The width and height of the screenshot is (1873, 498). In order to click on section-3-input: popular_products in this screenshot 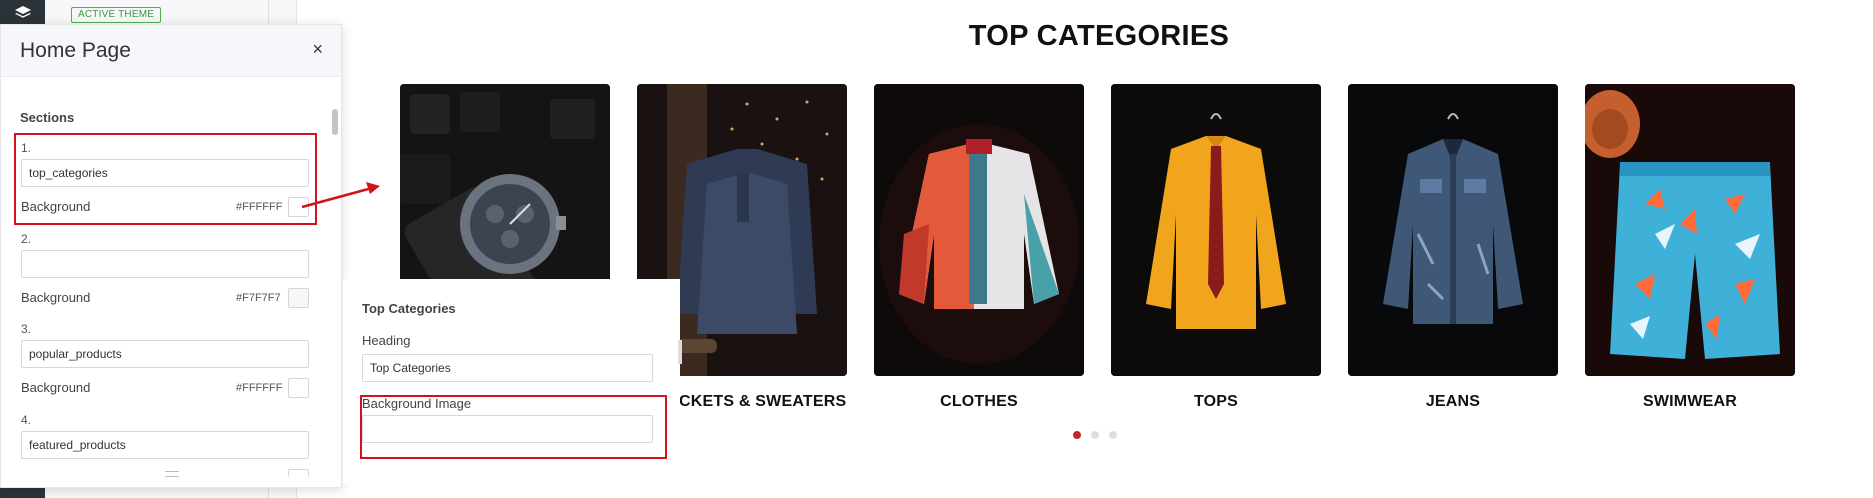, I will do `click(165, 354)`.